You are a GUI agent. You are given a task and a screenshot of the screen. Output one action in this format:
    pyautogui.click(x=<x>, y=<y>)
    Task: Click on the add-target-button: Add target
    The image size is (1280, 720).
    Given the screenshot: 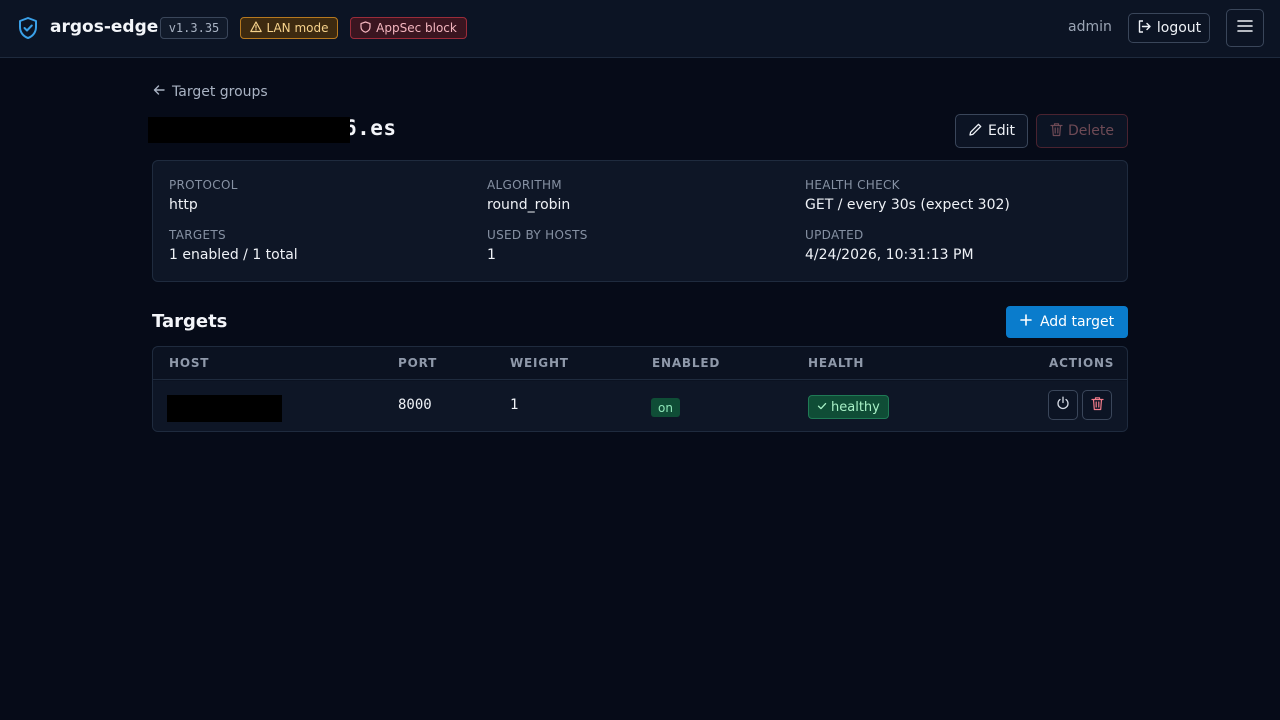 What is the action you would take?
    pyautogui.click(x=1067, y=322)
    